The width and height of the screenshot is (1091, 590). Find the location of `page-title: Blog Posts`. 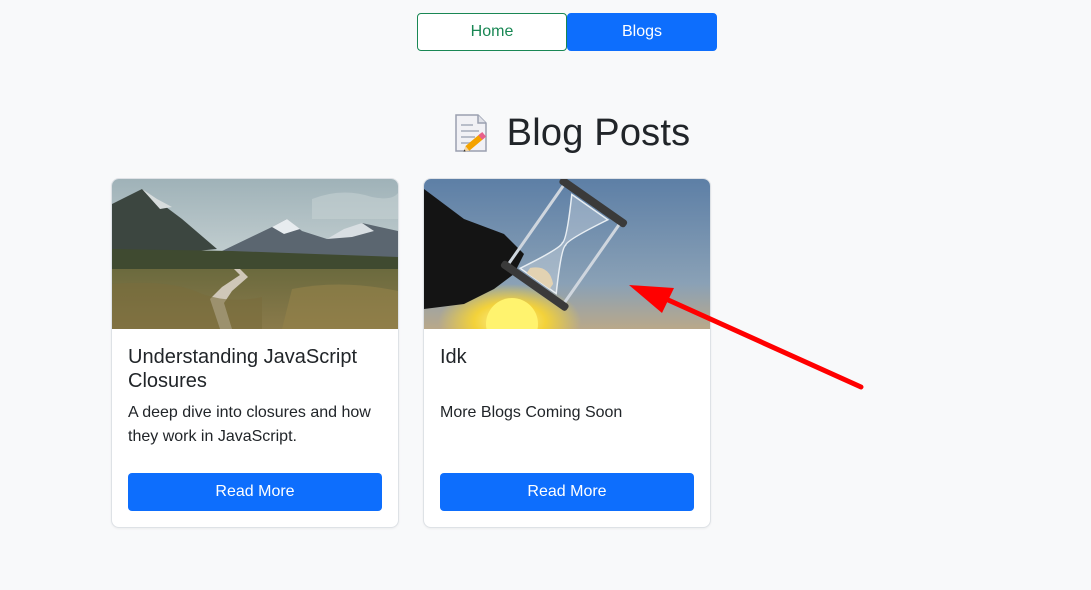

page-title: Blog Posts is located at coordinates (598, 132).